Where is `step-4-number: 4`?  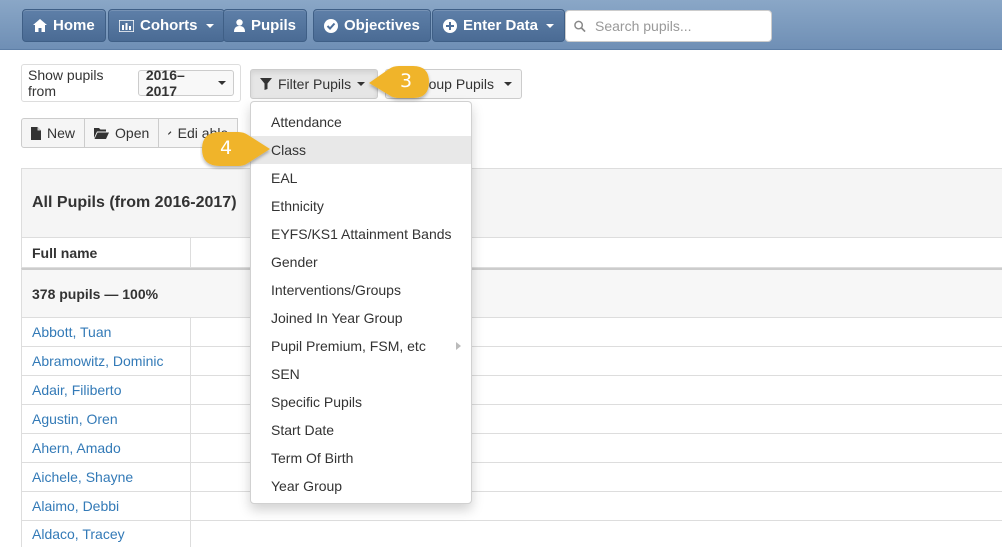 step-4-number: 4 is located at coordinates (226, 148).